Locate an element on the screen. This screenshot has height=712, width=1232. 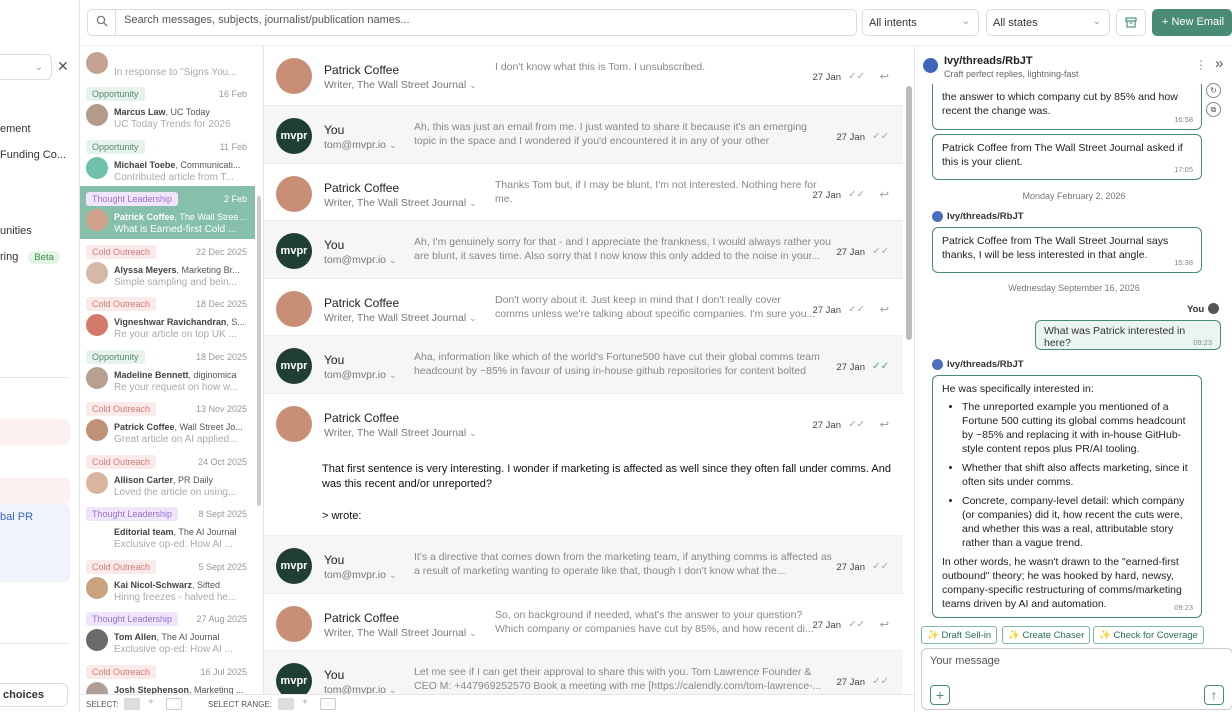
sidebar-filter-select: ⌄ is located at coordinates (26, 67).